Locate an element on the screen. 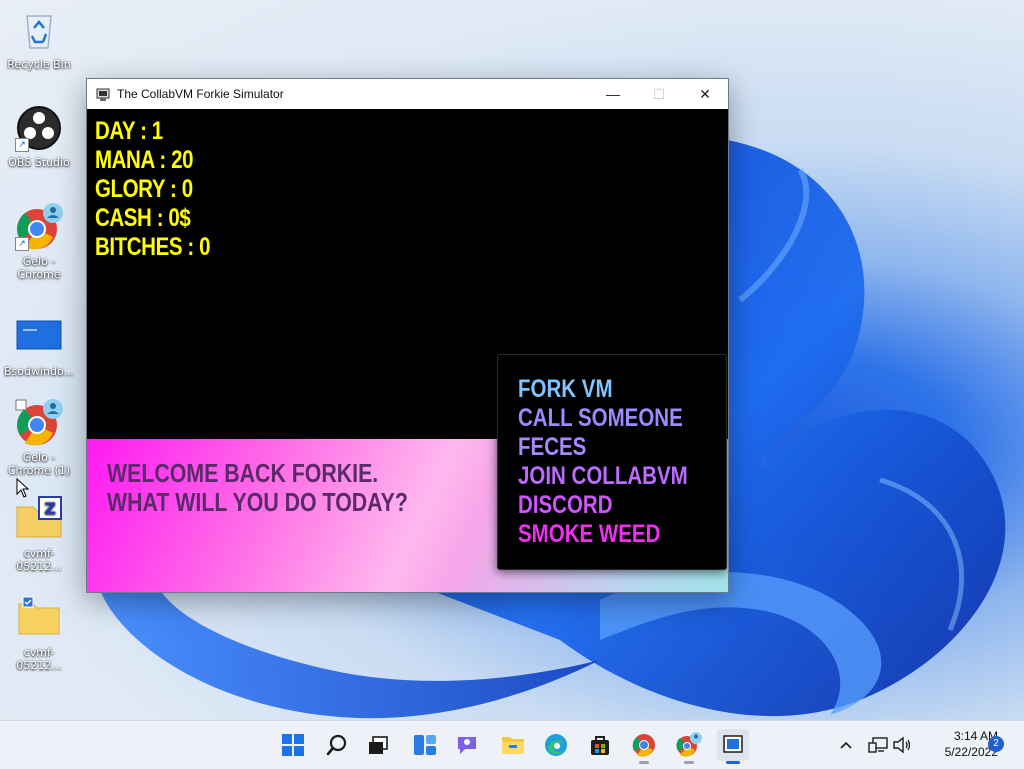 The image size is (1024, 769). mouse-cursor-icon is located at coordinates (23, 487).